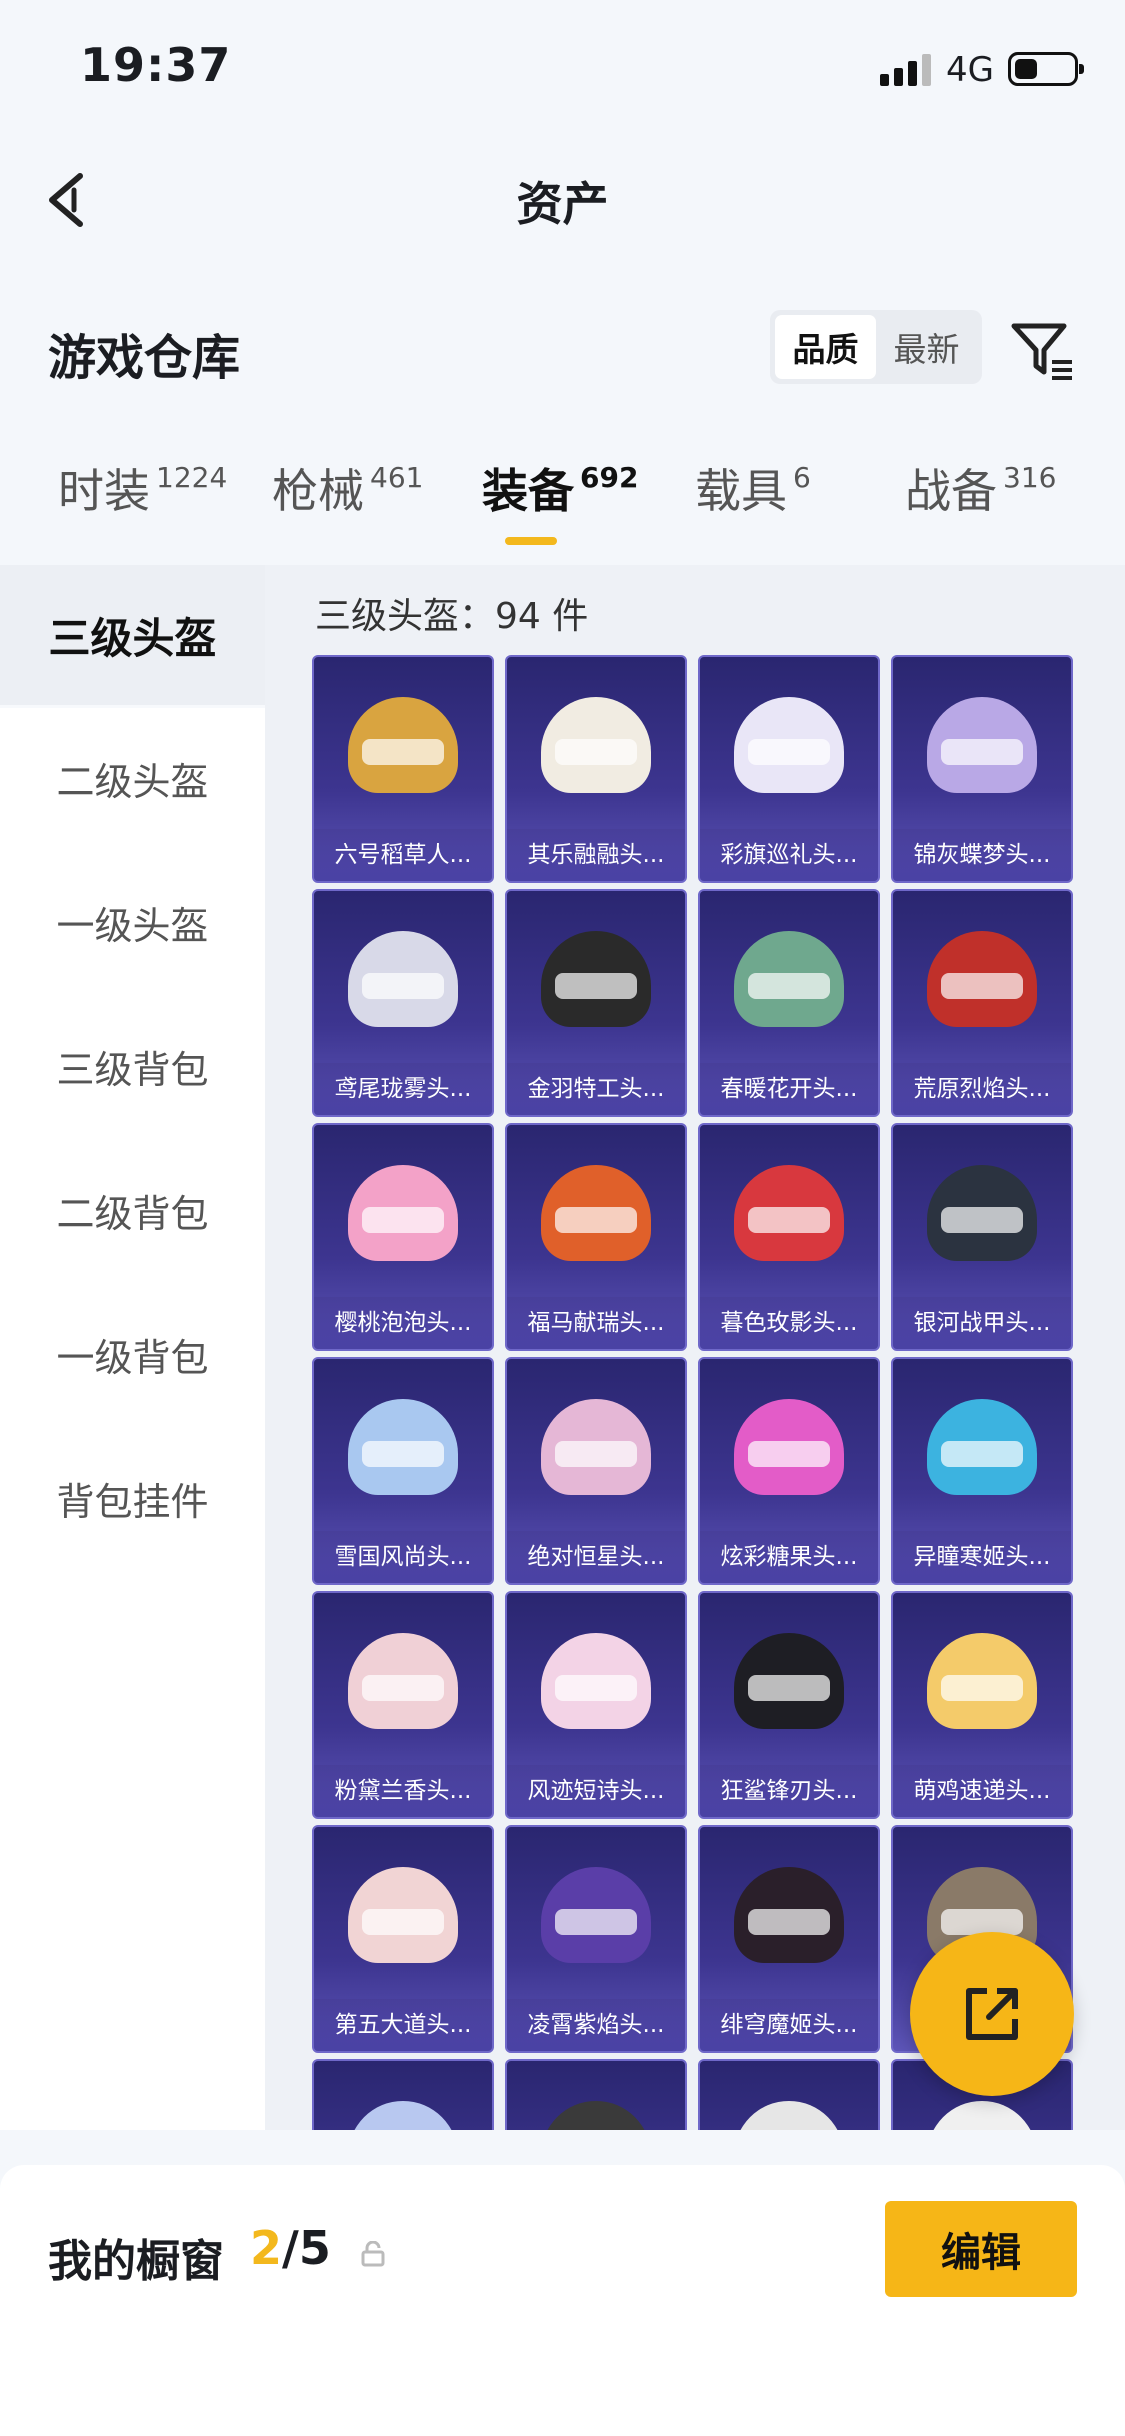 The image size is (1125, 2436). Describe the element at coordinates (132, 635) in the screenshot. I see `sidebar-item-level3-helmet: 三级头盔` at that location.